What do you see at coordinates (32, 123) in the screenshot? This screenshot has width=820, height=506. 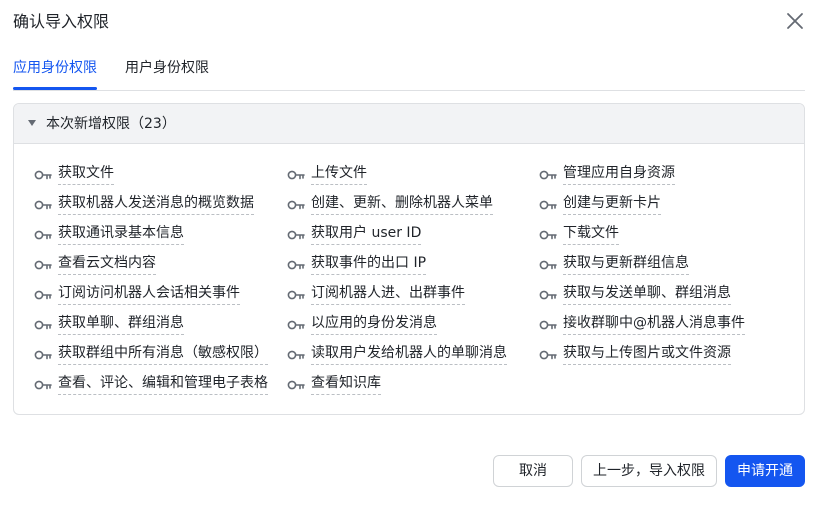 I see `caret-down-icon` at bounding box center [32, 123].